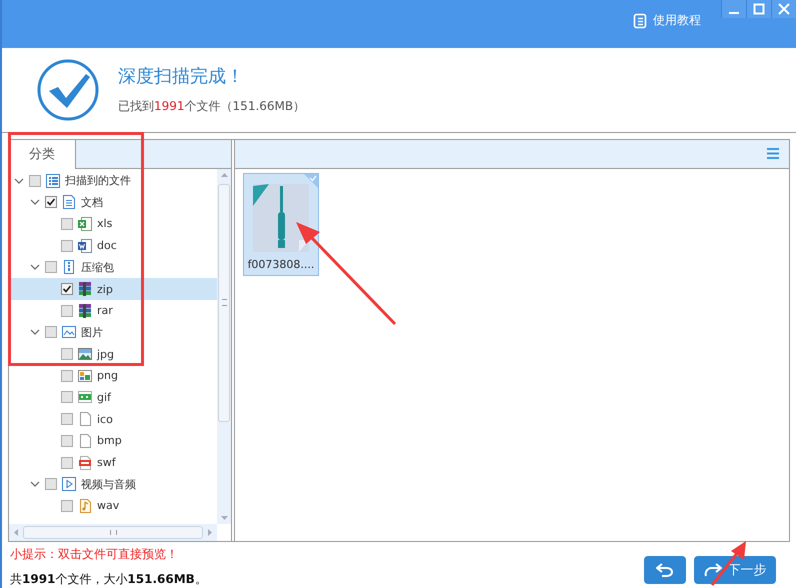 The height and width of the screenshot is (588, 796). I want to click on scroll-down-icon, so click(224, 518).